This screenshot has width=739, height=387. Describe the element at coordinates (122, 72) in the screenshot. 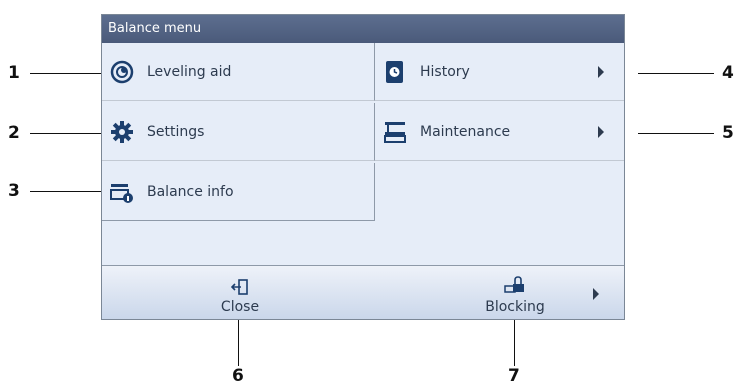

I see `leveling-aid-icon` at that location.